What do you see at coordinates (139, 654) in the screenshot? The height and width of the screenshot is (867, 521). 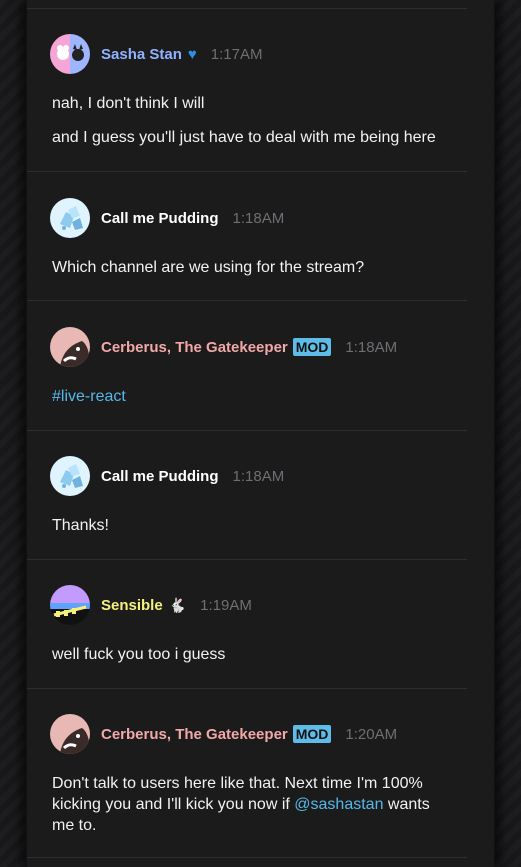 I see `message-line: well fuck you too i guess` at bounding box center [139, 654].